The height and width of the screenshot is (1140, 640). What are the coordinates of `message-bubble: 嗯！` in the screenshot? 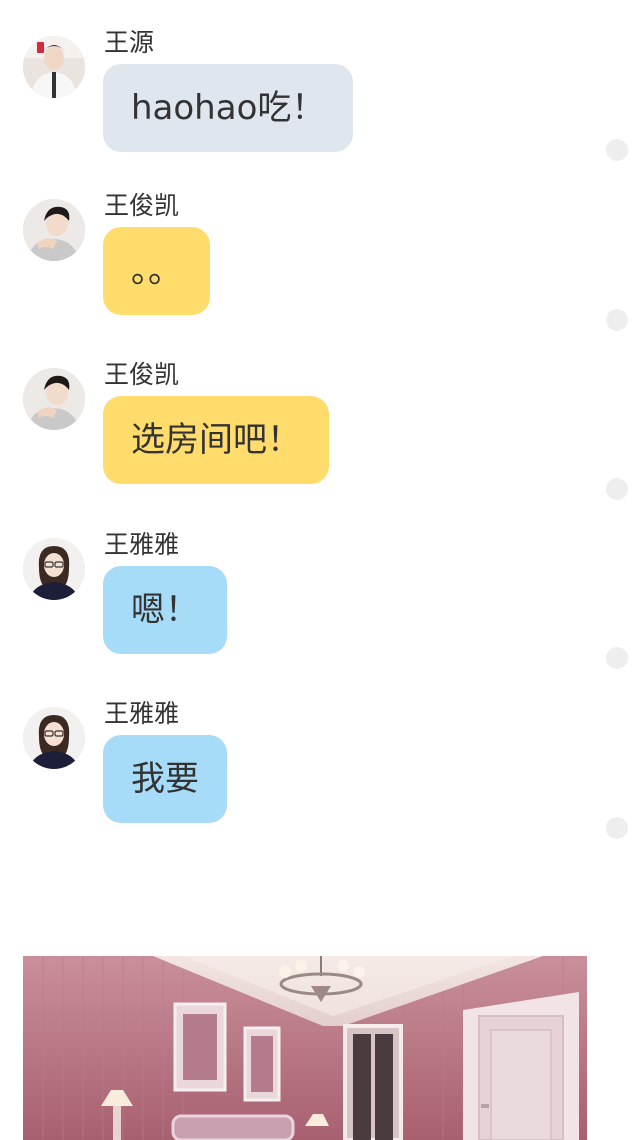 It's located at (165, 610).